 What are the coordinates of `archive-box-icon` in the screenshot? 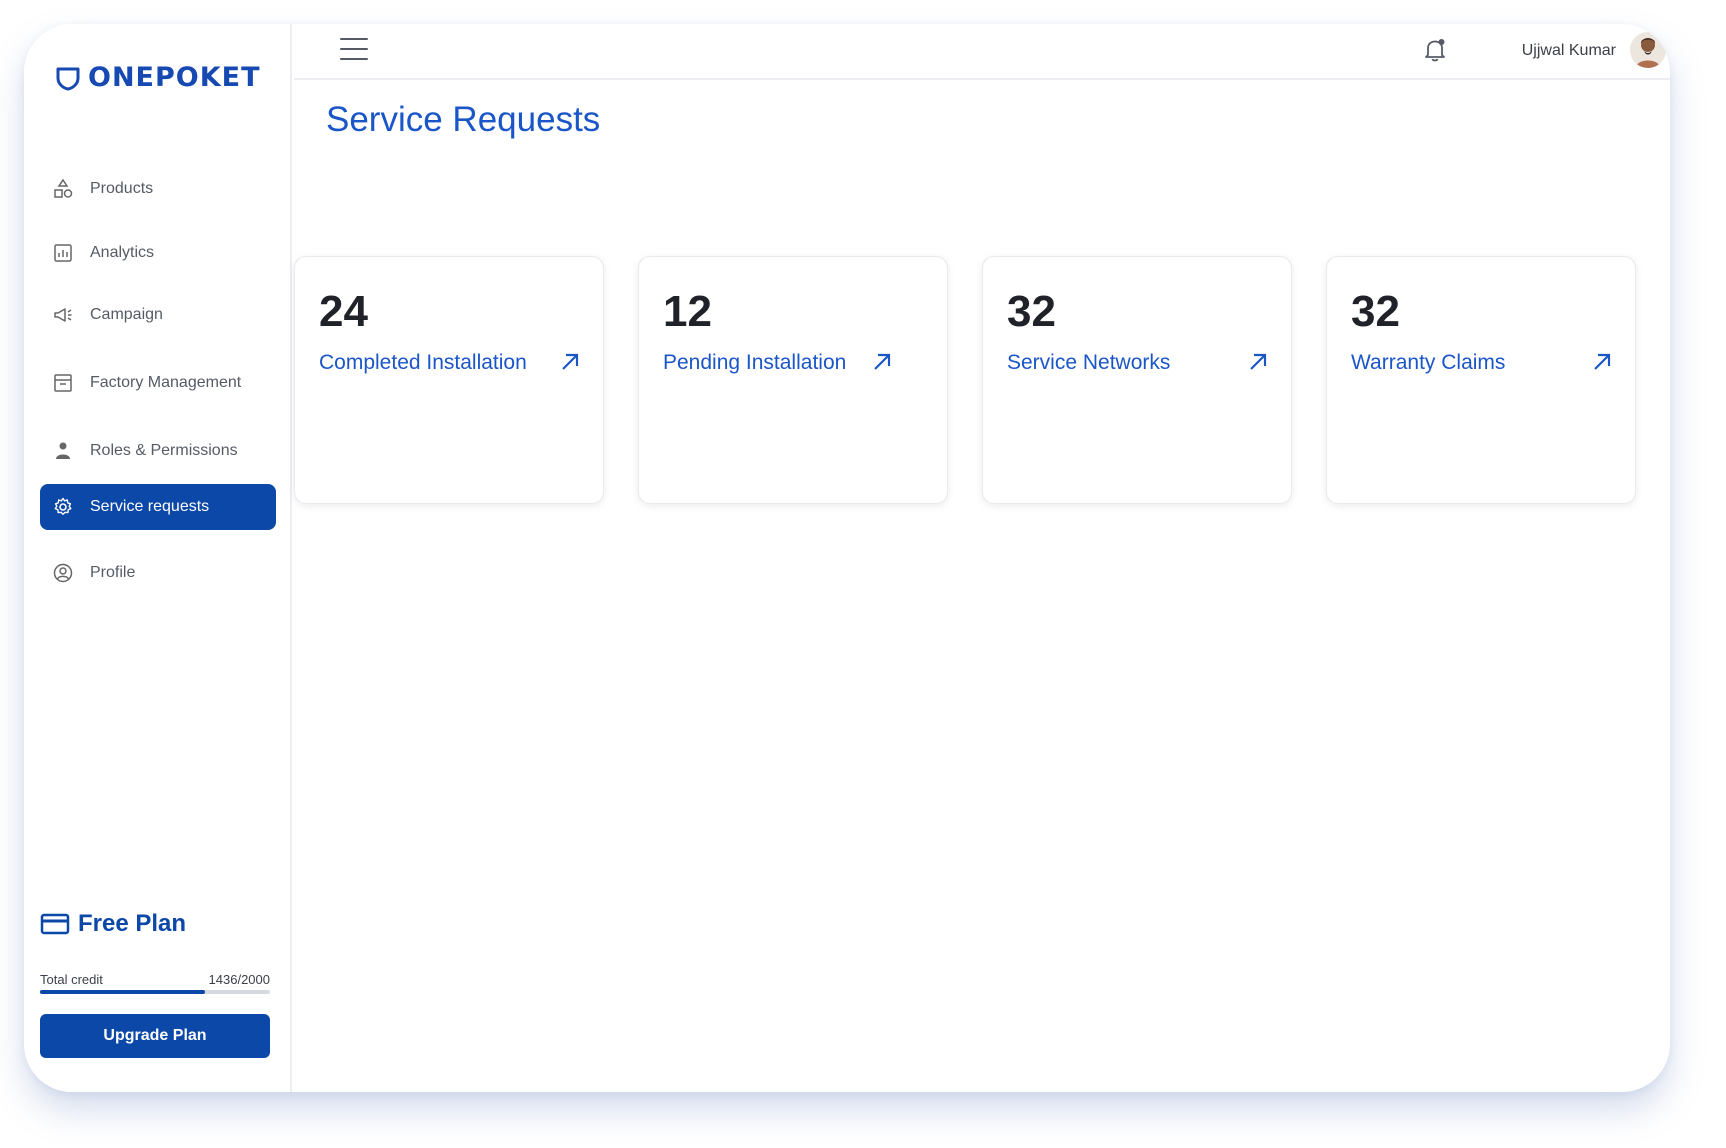 It's located at (63, 383).